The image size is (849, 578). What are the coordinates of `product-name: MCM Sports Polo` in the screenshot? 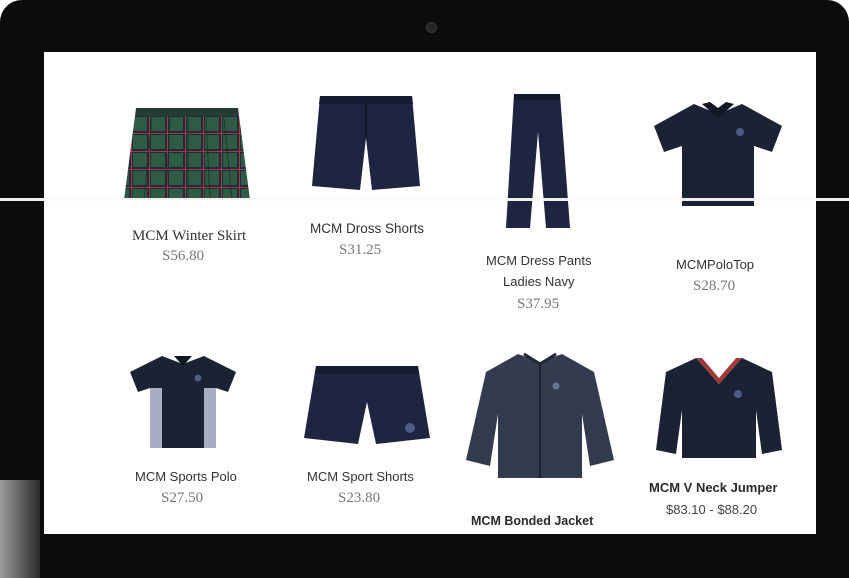 It's located at (186, 476).